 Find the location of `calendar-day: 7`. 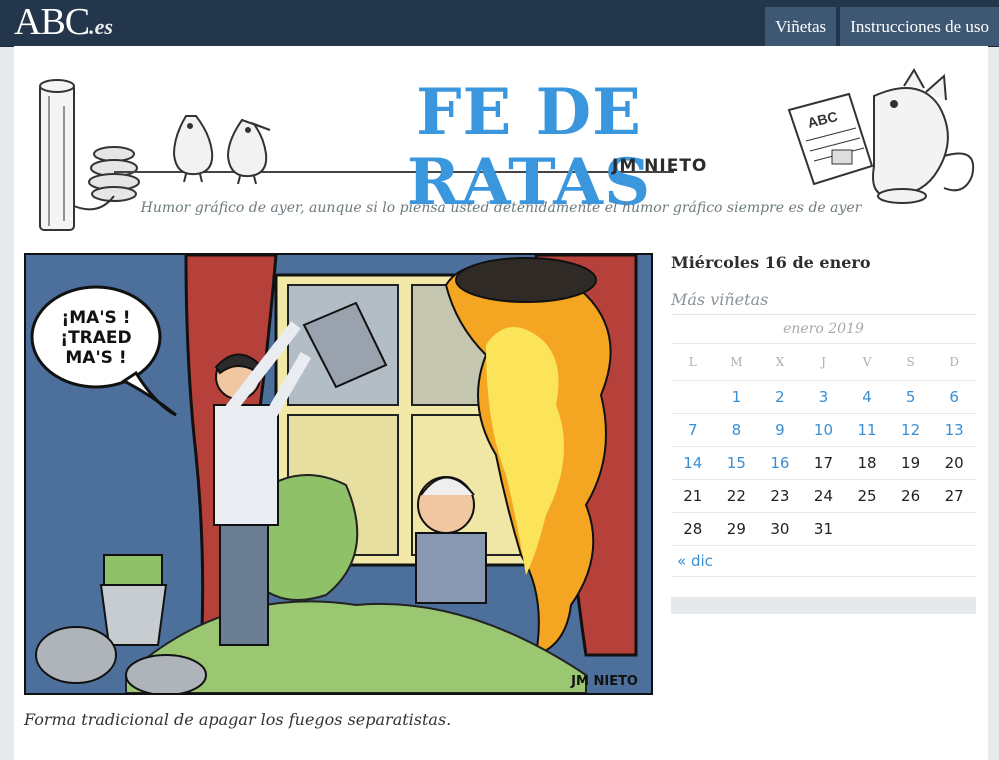

calendar-day: 7 is located at coordinates (693, 430).